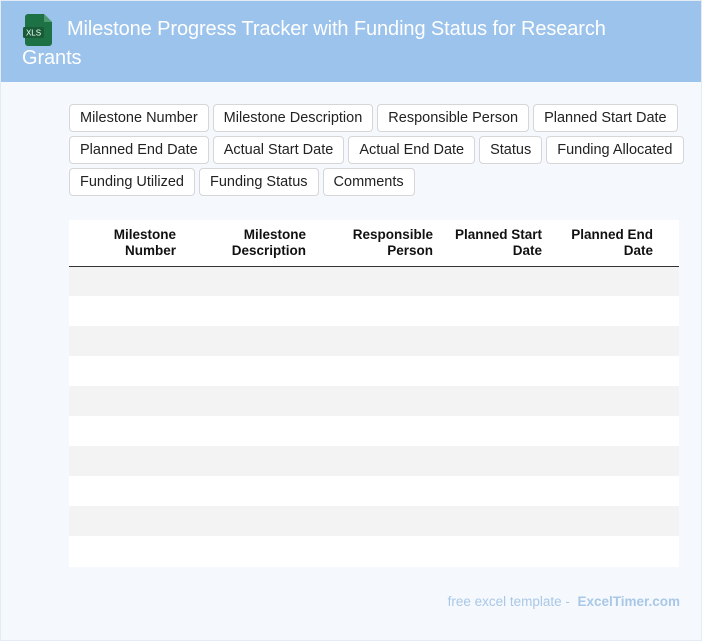  Describe the element at coordinates (508, 601) in the screenshot. I see `footer-prefix: free excel template -` at that location.